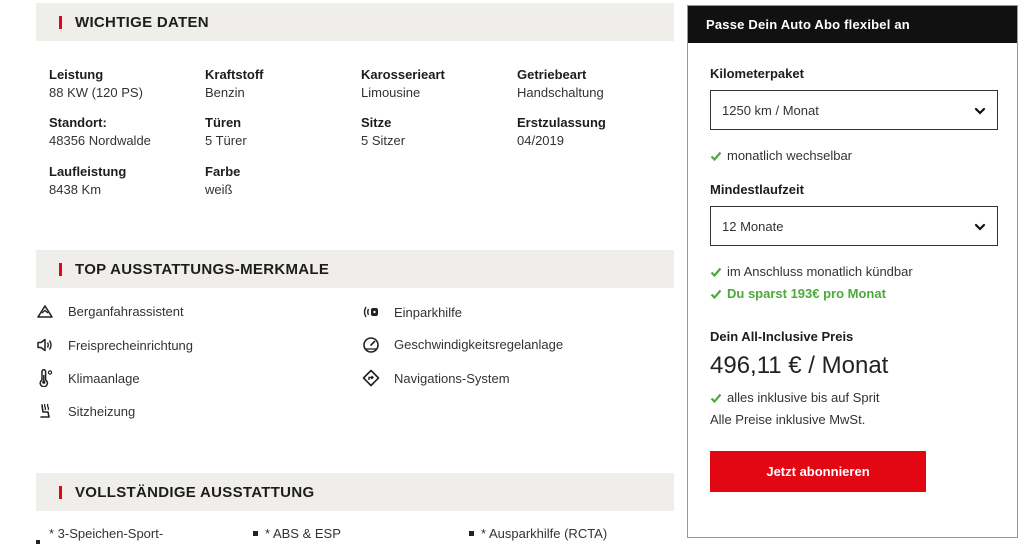 This screenshot has width=1024, height=546. Describe the element at coordinates (223, 171) in the screenshot. I see `data-label: Farbe` at that location.